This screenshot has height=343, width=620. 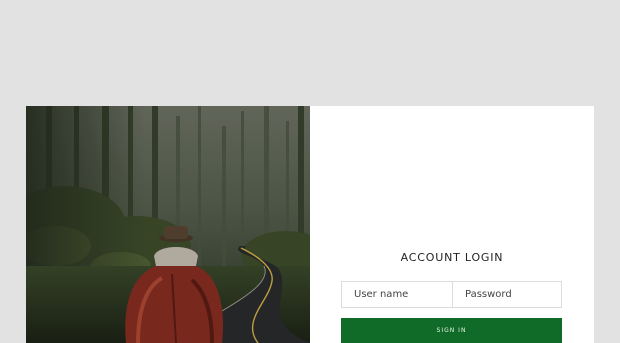 What do you see at coordinates (396, 294) in the screenshot?
I see `username-input` at bounding box center [396, 294].